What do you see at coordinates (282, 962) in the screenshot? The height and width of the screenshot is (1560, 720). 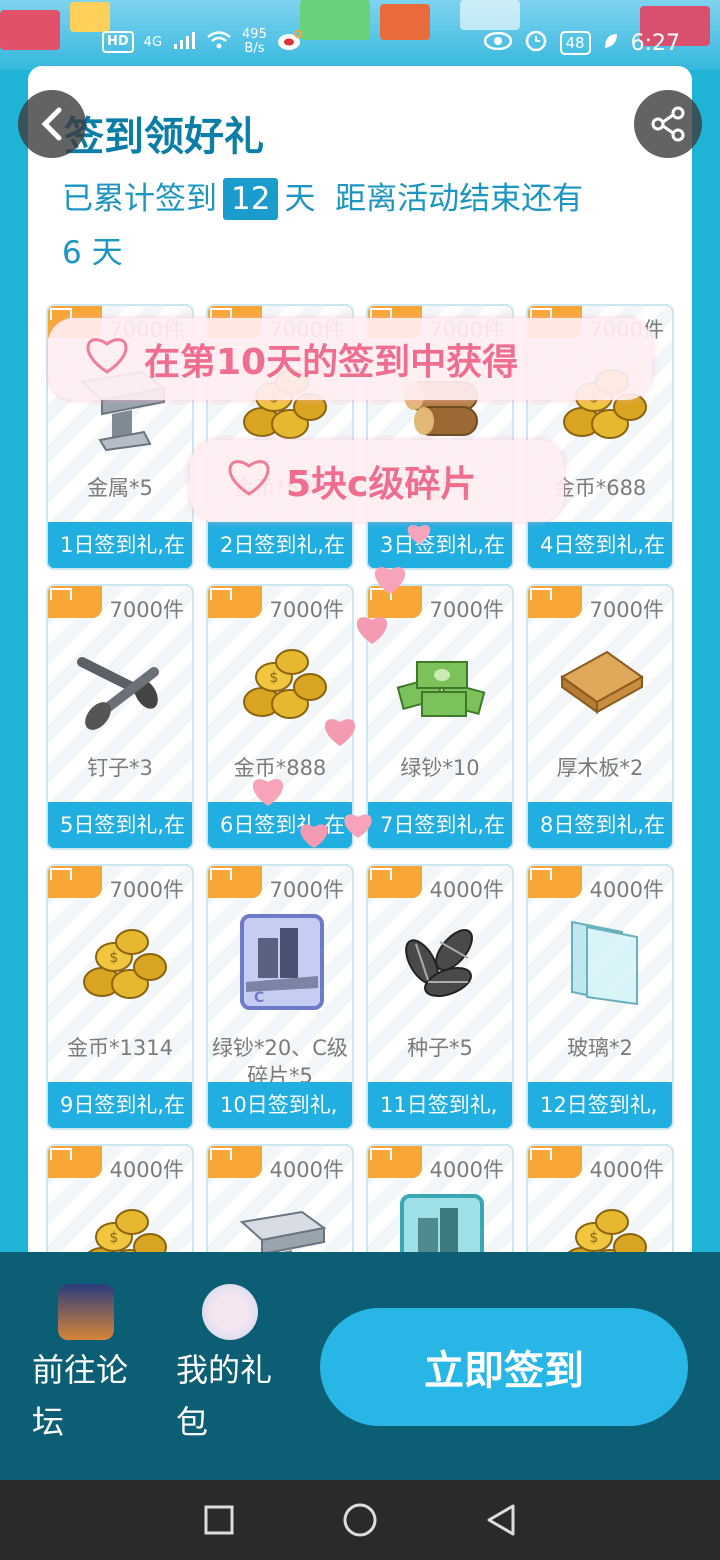 I see `cardC-icon: C` at bounding box center [282, 962].